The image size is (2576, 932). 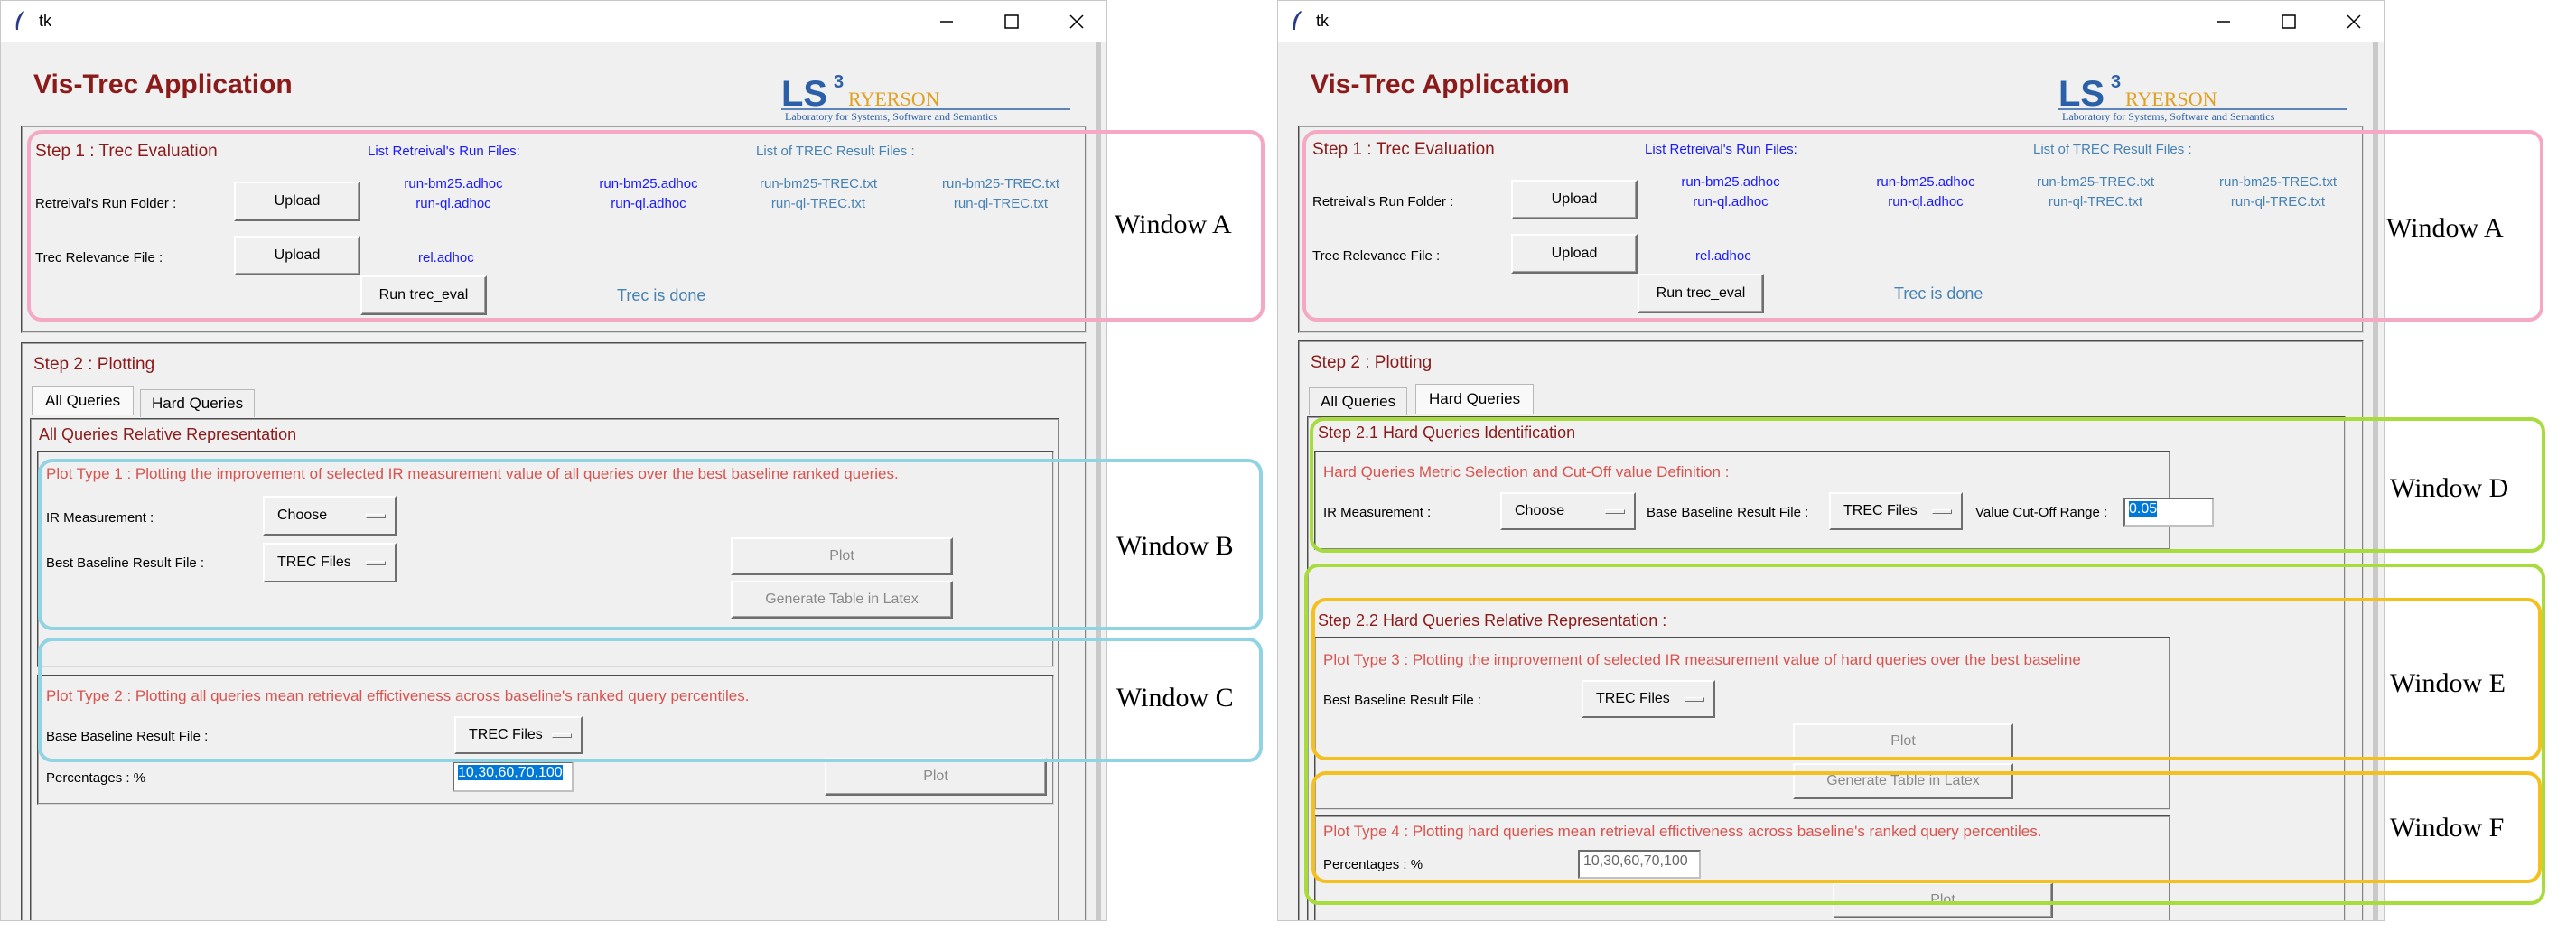 I want to click on window-a-highlight-left, so click(x=646, y=226).